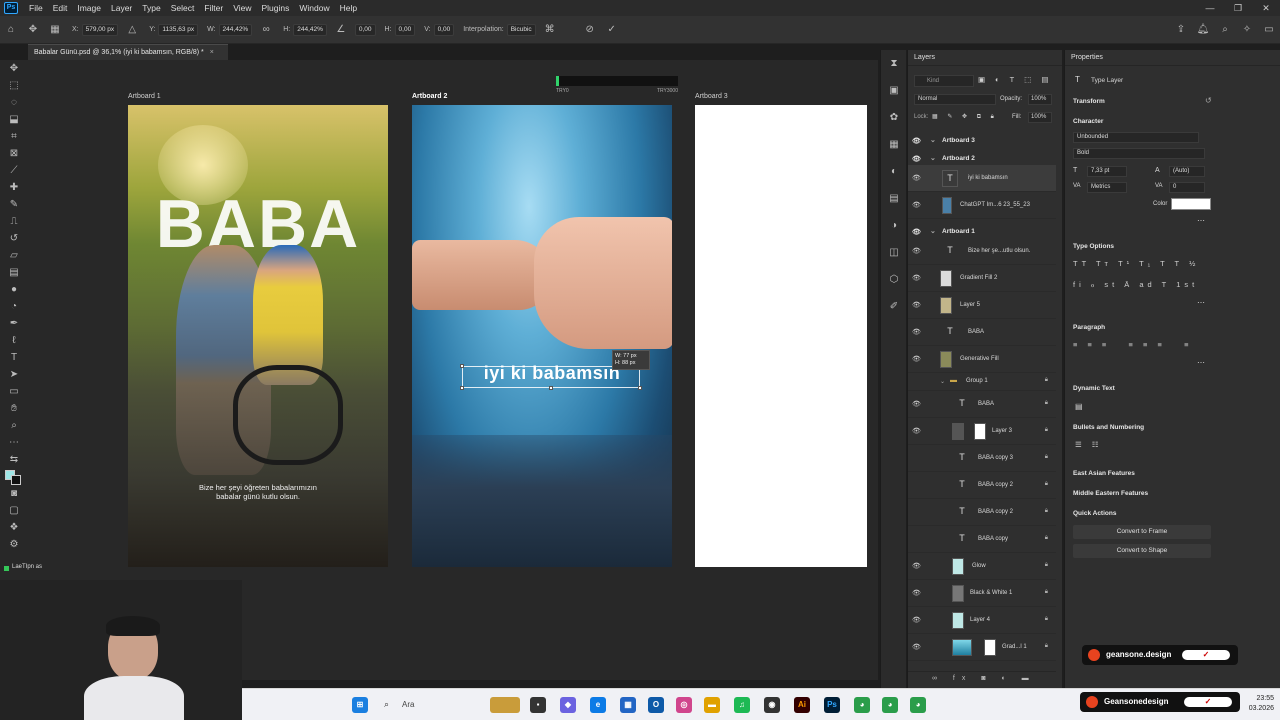 This screenshot has height=720, width=1280. Describe the element at coordinates (444, 29) in the screenshot. I see `vskew-field: 0,00` at that location.